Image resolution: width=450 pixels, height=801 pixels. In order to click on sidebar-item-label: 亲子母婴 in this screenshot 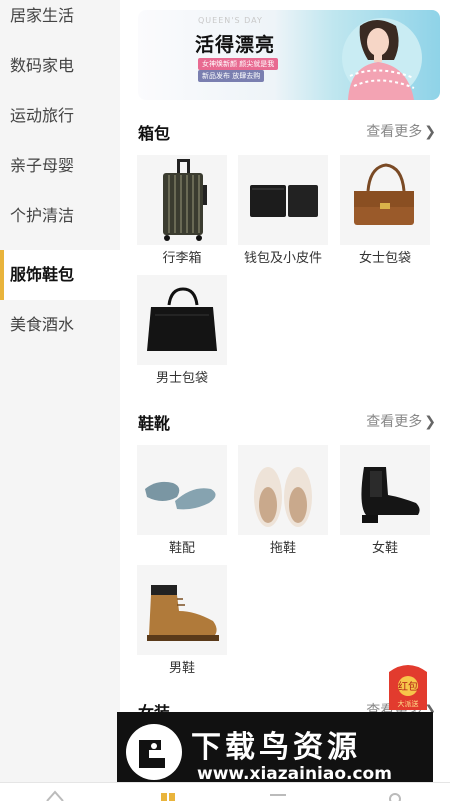, I will do `click(42, 165)`.